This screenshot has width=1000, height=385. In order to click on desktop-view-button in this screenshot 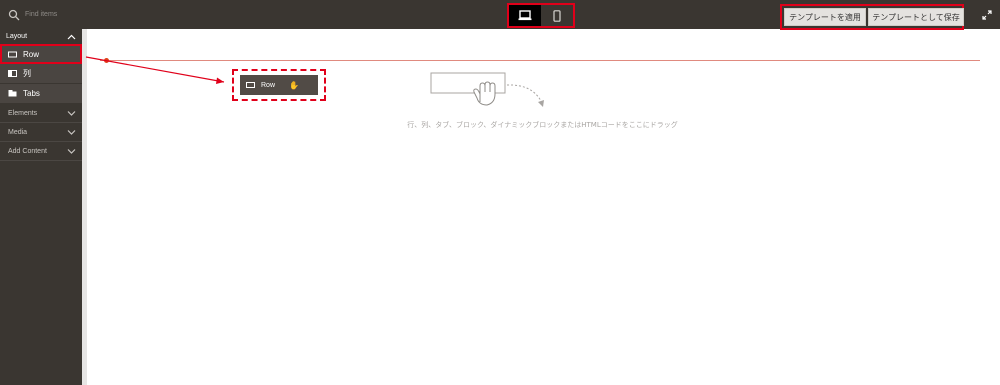, I will do `click(525, 15)`.